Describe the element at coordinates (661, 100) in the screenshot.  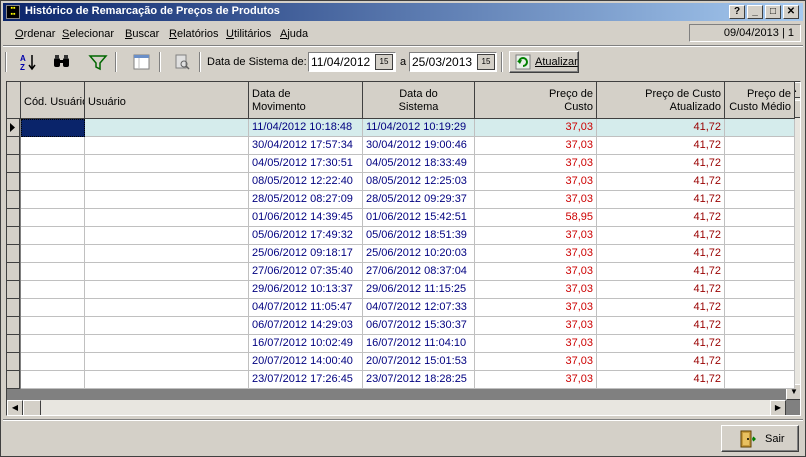
I see `column-header: Preço de Custo Atualizado` at that location.